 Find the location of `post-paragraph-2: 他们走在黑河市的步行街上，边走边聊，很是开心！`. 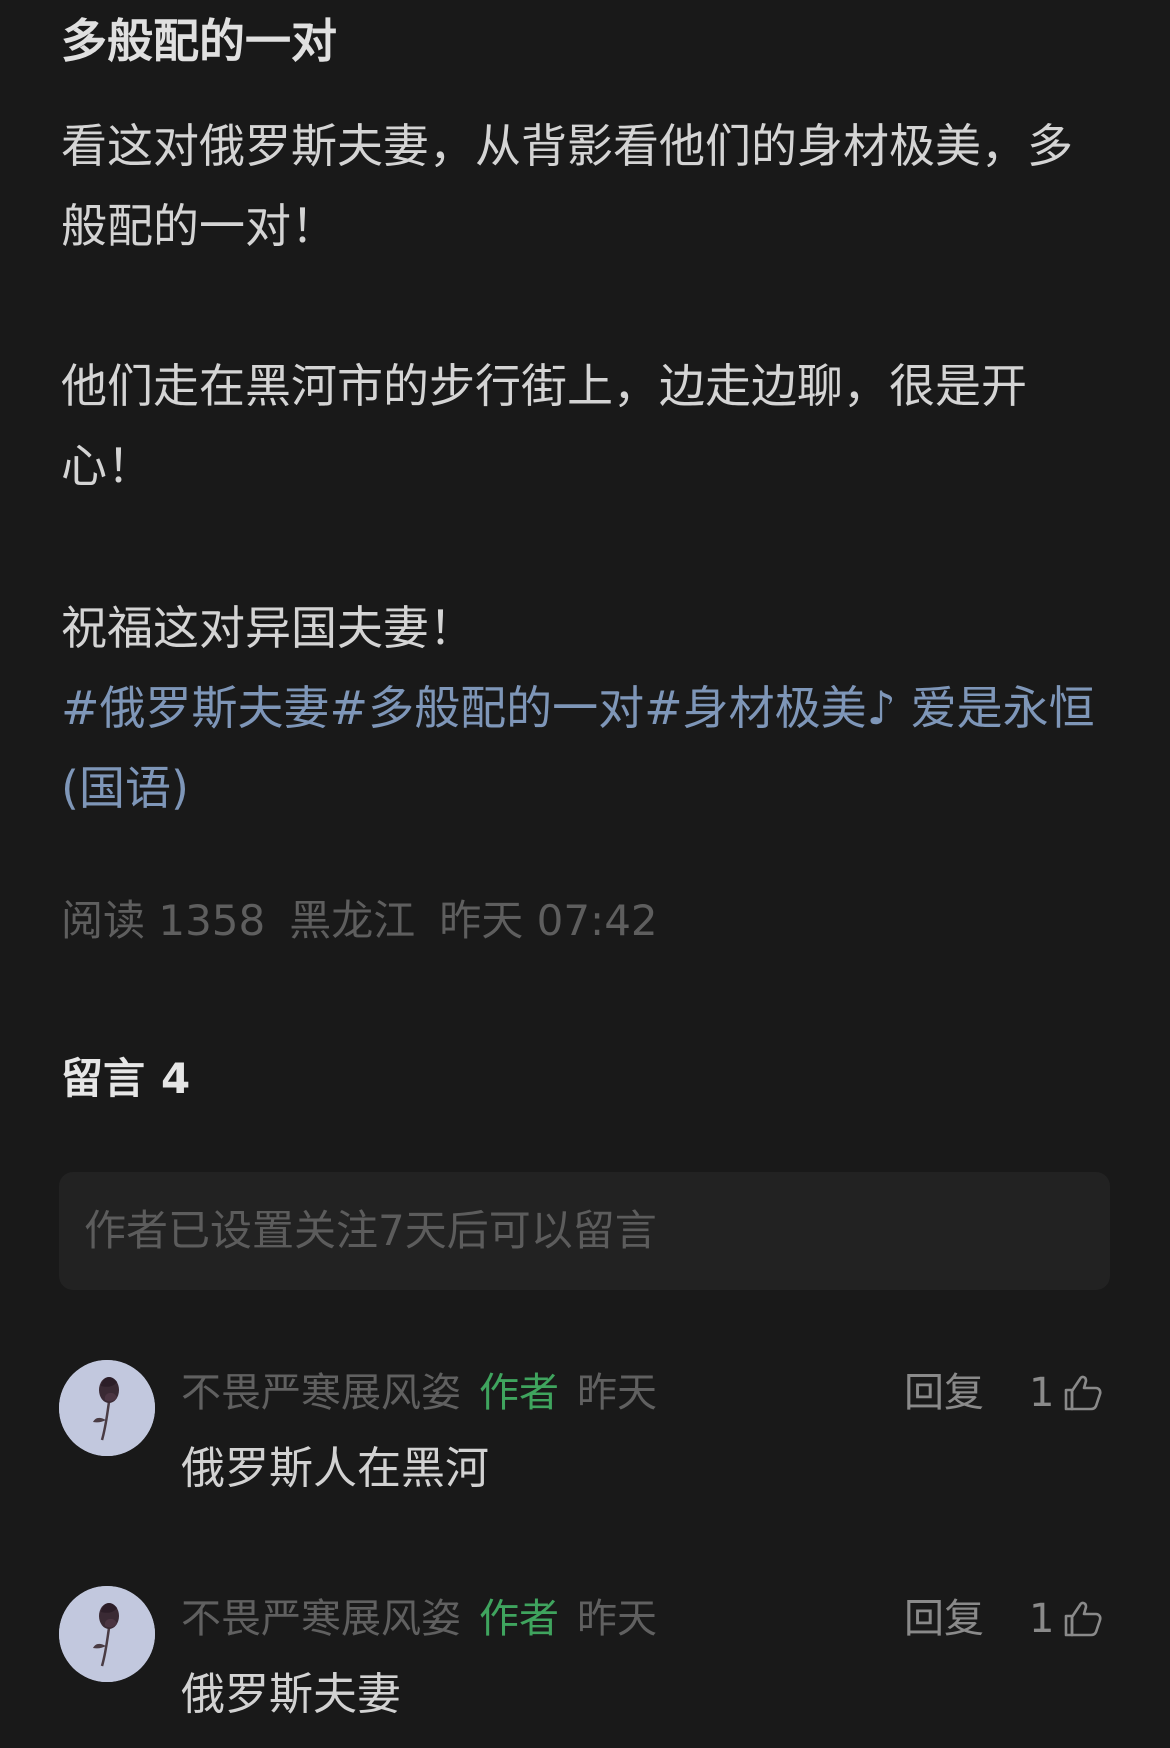

post-paragraph-2: 他们走在黑河市的步行街上，边走边聊，很是开心！ is located at coordinates (544, 426).